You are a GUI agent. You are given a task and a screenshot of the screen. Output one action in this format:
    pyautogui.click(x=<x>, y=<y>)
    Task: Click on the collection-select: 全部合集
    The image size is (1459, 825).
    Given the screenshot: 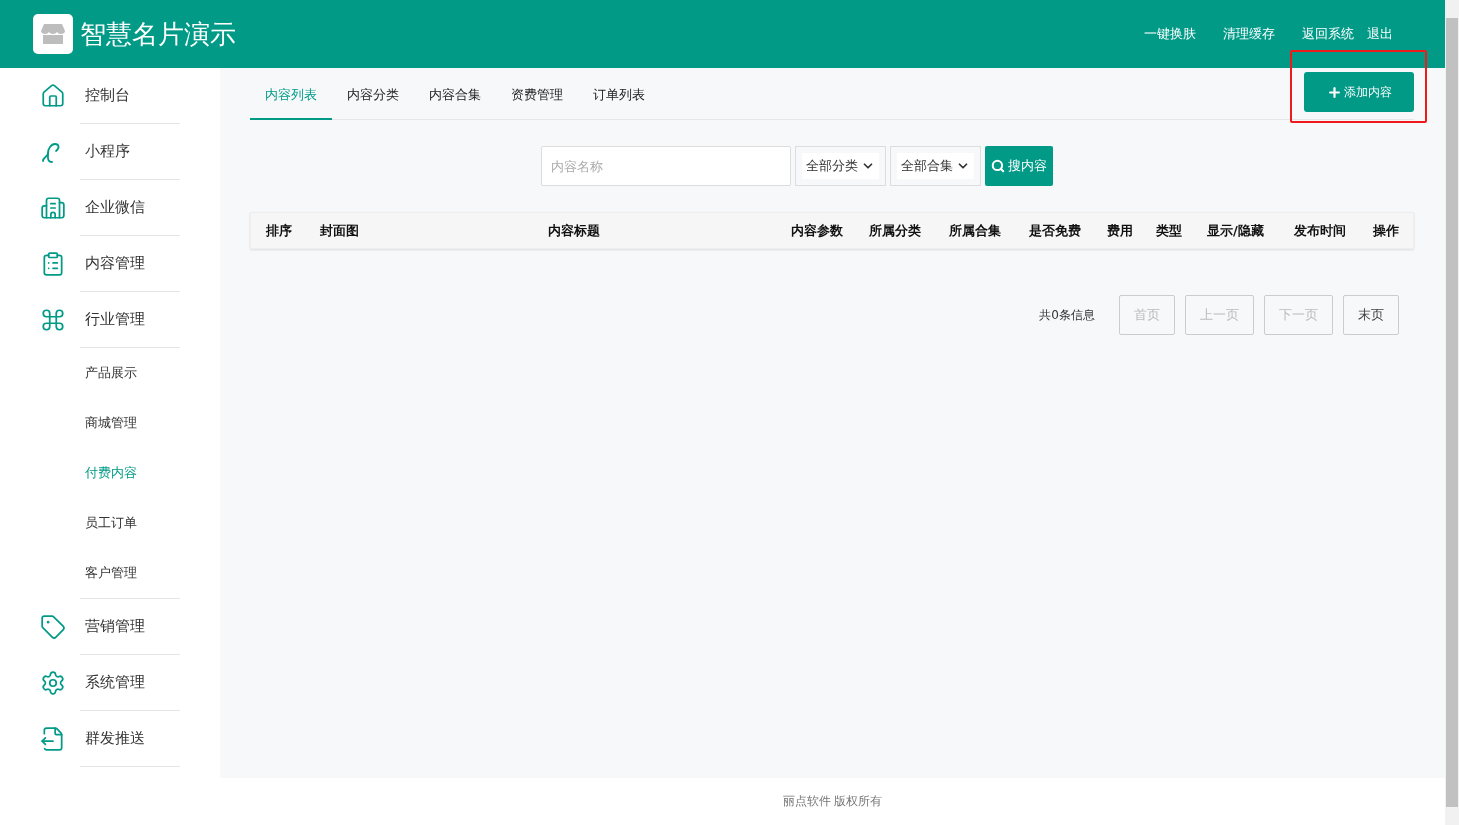 What is the action you would take?
    pyautogui.click(x=935, y=166)
    